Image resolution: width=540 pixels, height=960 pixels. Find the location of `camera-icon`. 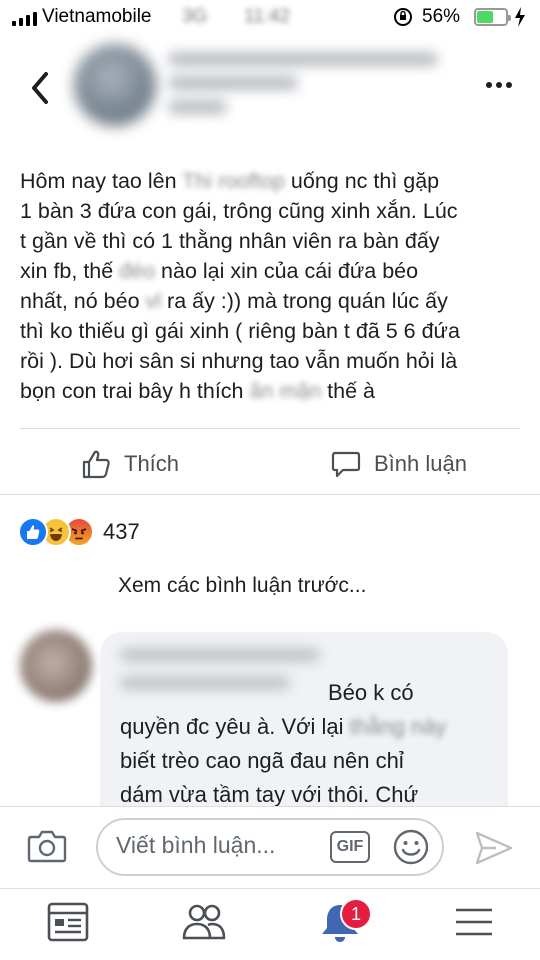

camera-icon is located at coordinates (47, 846).